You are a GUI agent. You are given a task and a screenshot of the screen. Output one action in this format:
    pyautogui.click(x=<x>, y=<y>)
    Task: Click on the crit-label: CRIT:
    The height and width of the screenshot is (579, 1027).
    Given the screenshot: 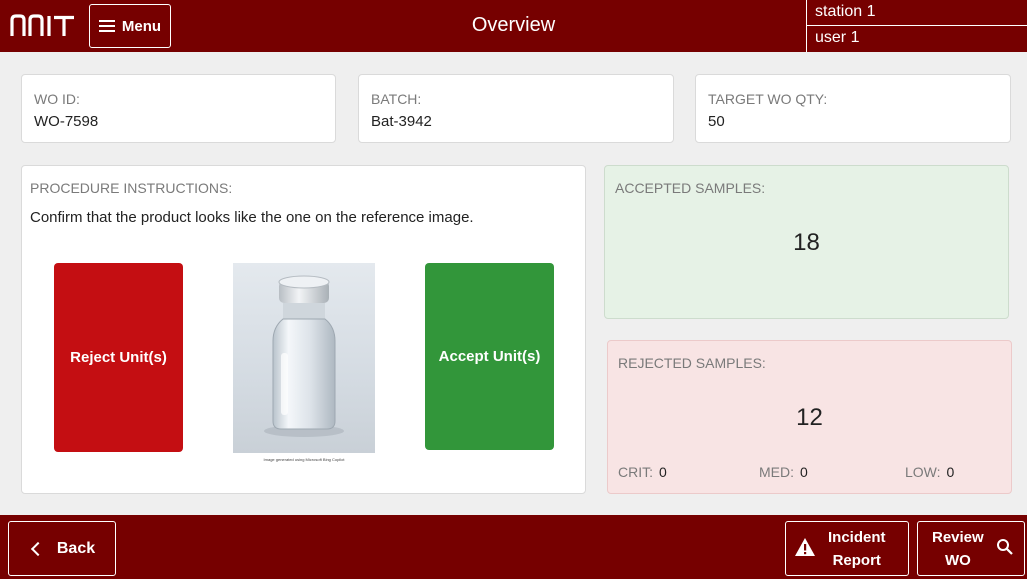 What is the action you would take?
    pyautogui.click(x=635, y=472)
    